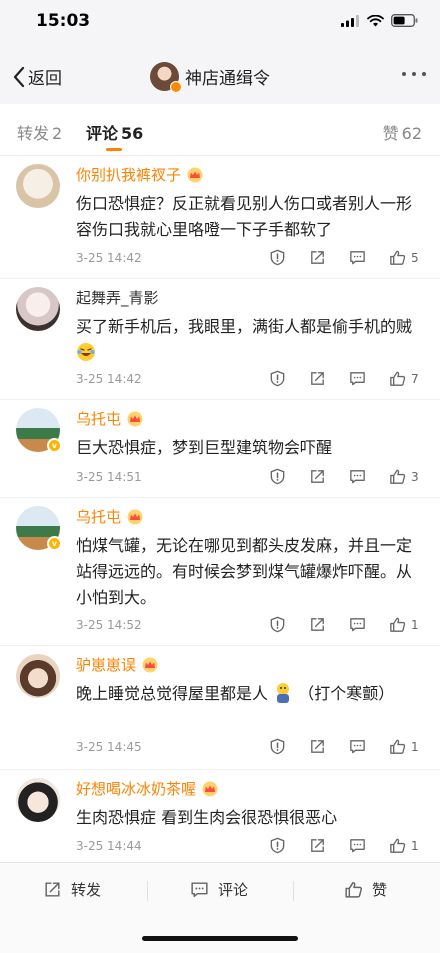 The width and height of the screenshot is (440, 953). I want to click on like-button: 5, so click(406, 257).